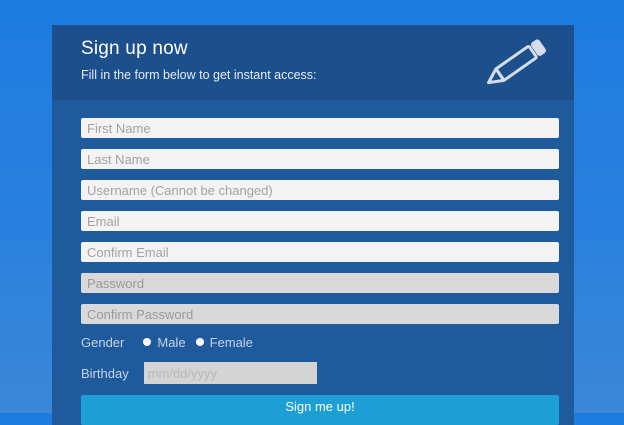  I want to click on gender-option-male: Male, so click(164, 342).